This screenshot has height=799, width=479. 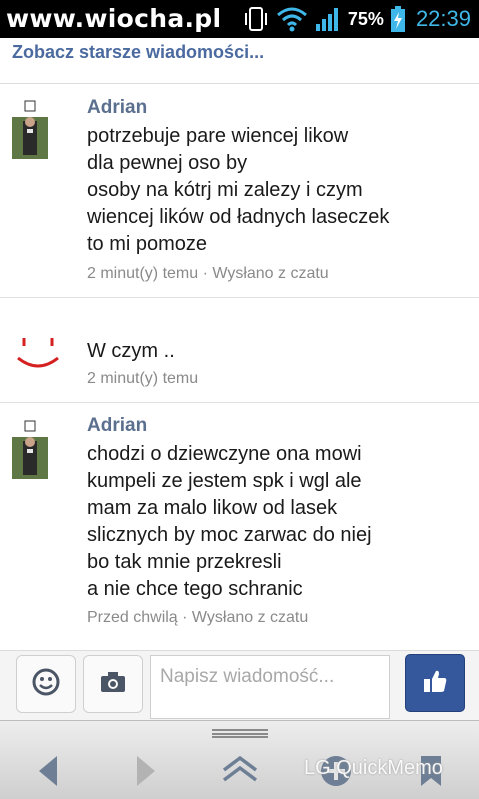 What do you see at coordinates (328, 19) in the screenshot?
I see `signal-icon` at bounding box center [328, 19].